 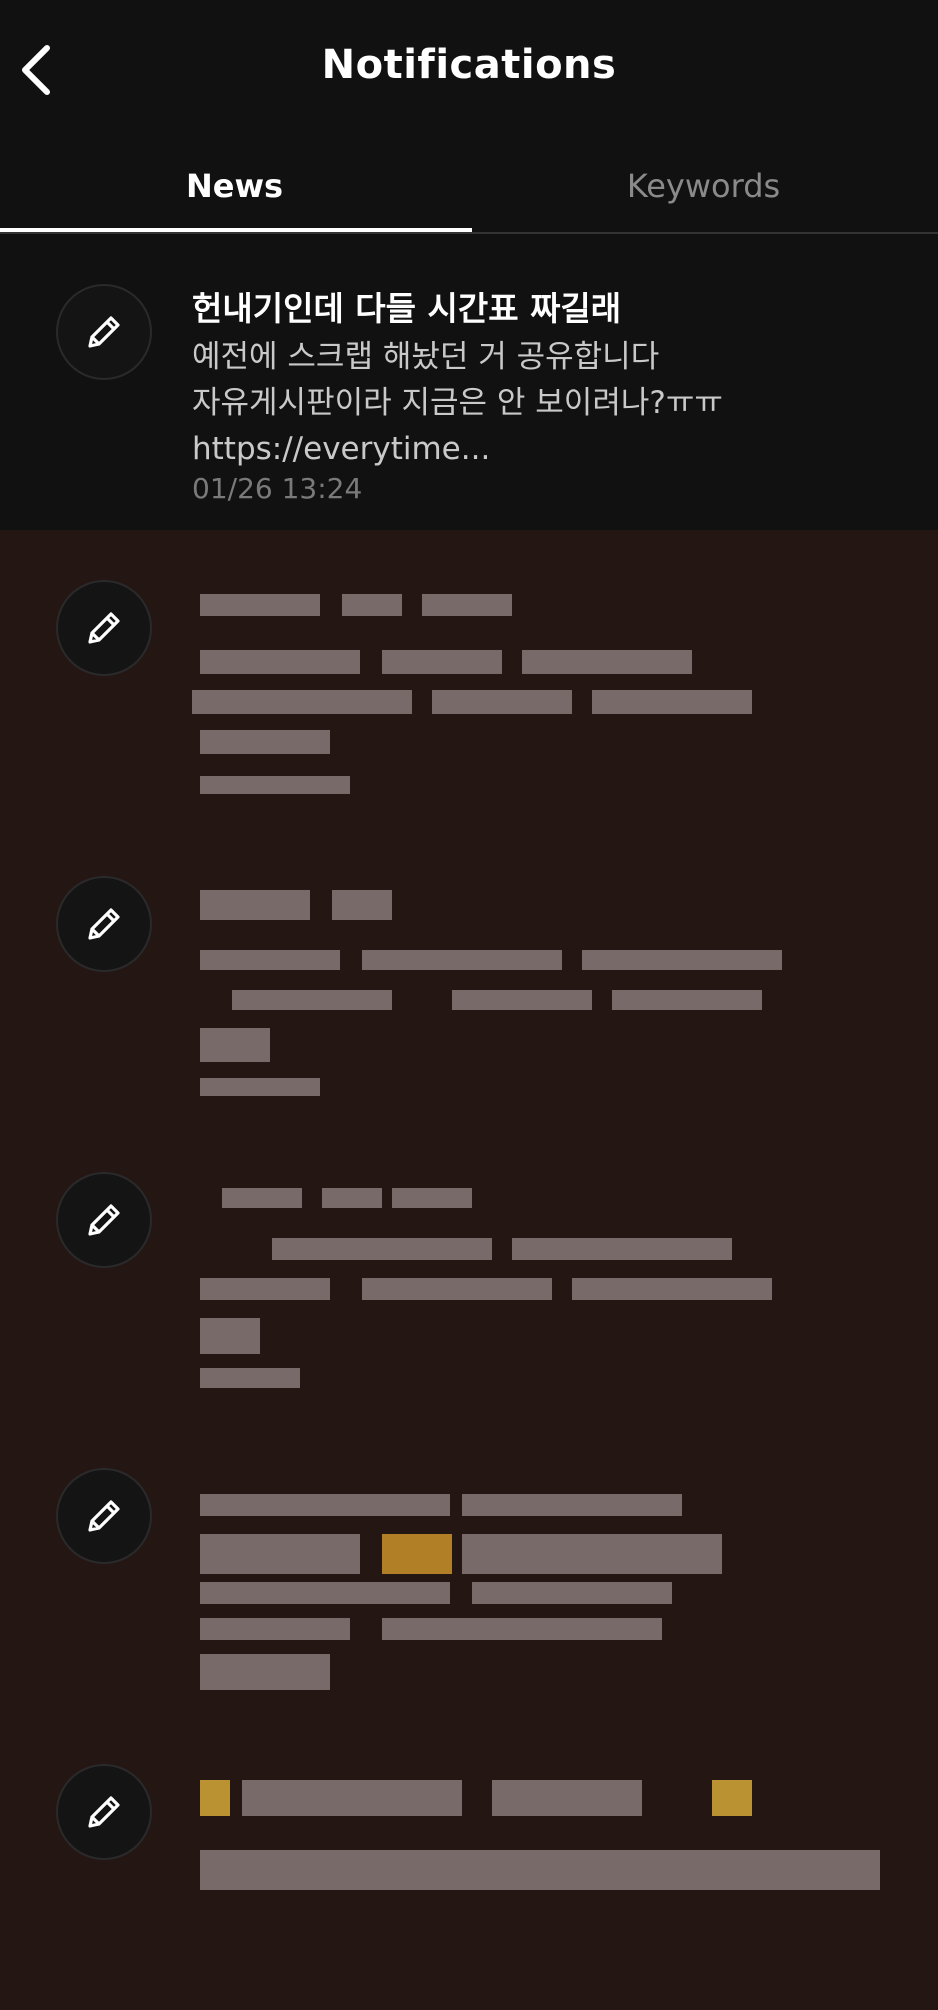 I want to click on app-header: Notifications, so click(x=469, y=70).